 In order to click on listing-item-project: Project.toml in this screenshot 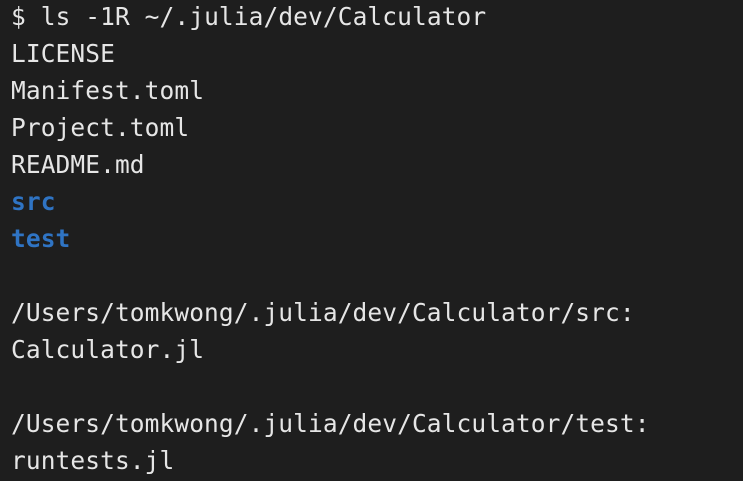, I will do `click(100, 127)`.